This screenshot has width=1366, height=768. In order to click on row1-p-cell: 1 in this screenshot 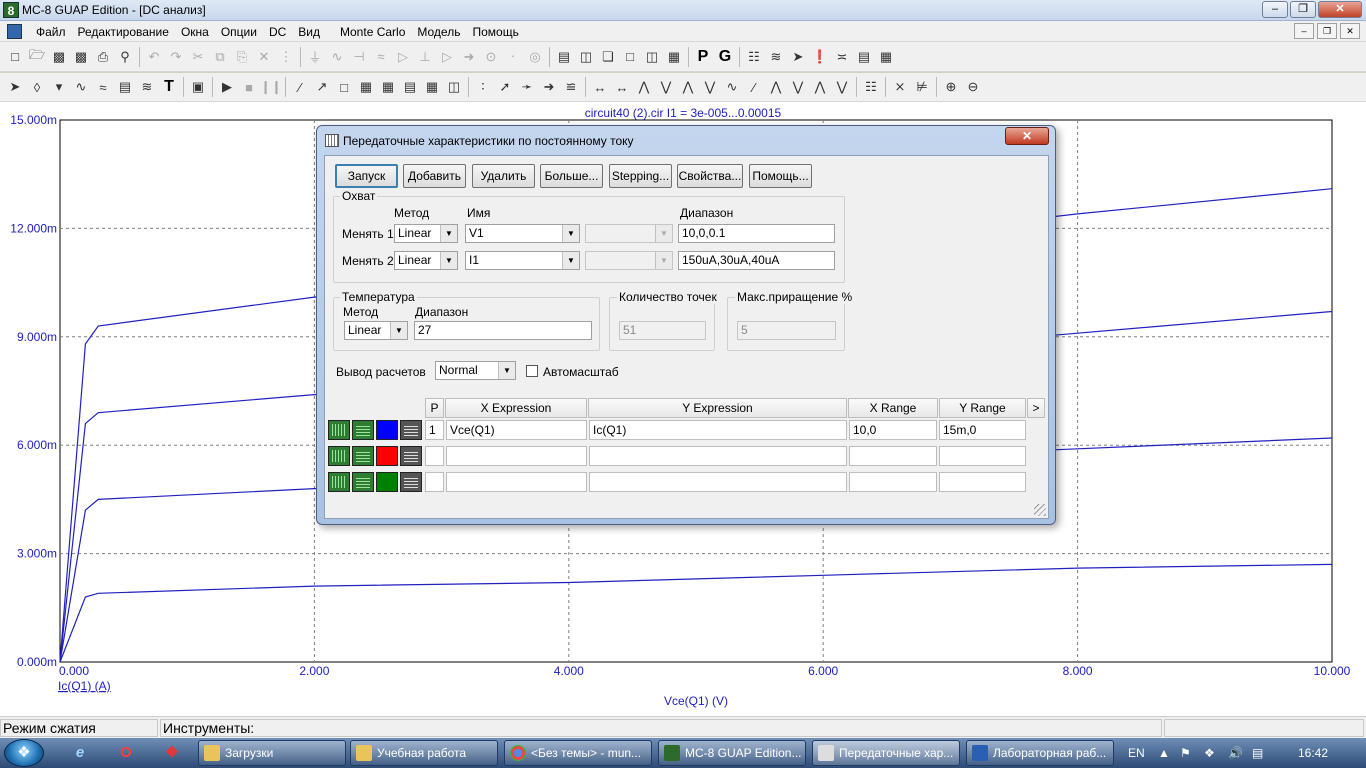, I will do `click(434, 430)`.